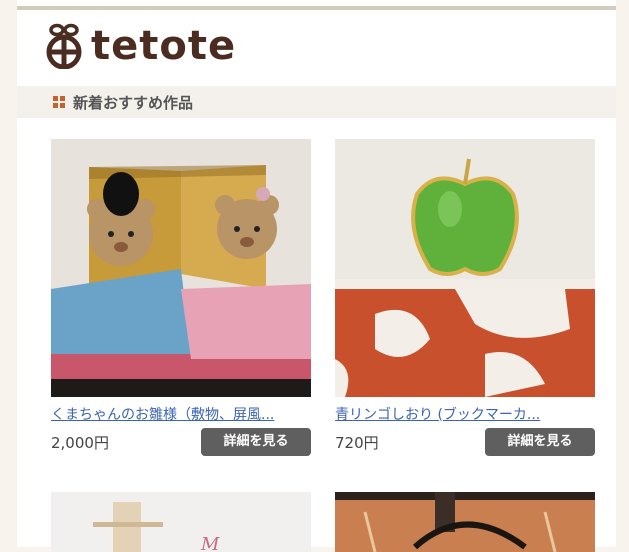 This screenshot has height=552, width=629. What do you see at coordinates (133, 102) in the screenshot?
I see `section-title: 新着おすすめ作品` at bounding box center [133, 102].